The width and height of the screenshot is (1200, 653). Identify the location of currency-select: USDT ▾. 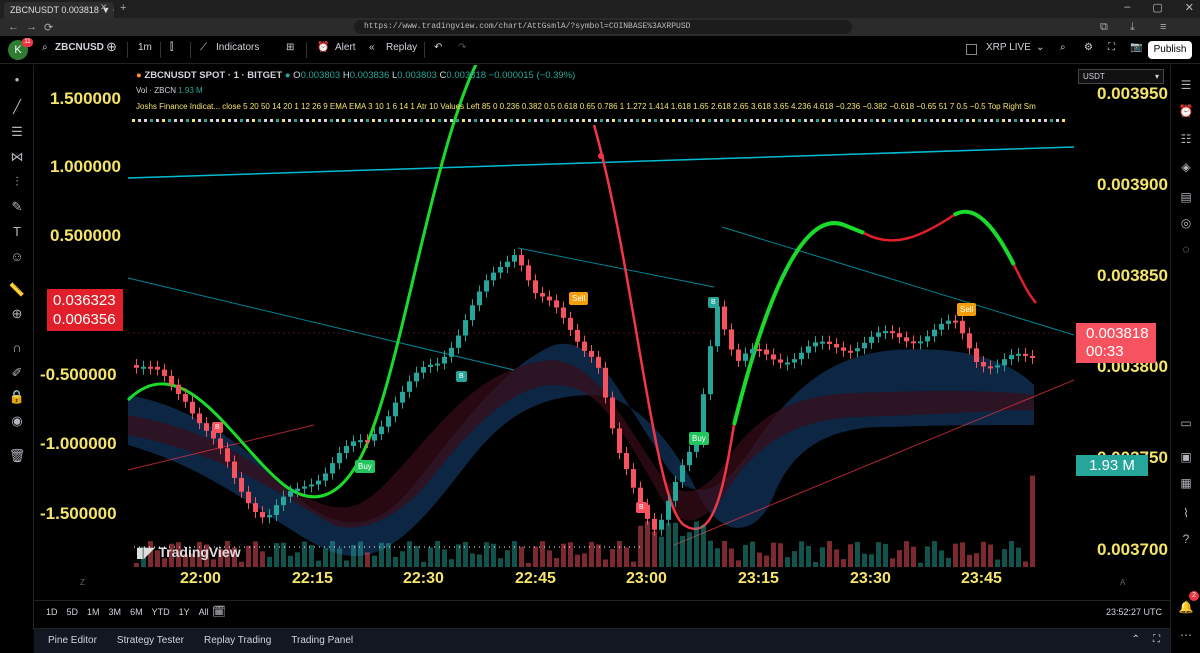
(1121, 76).